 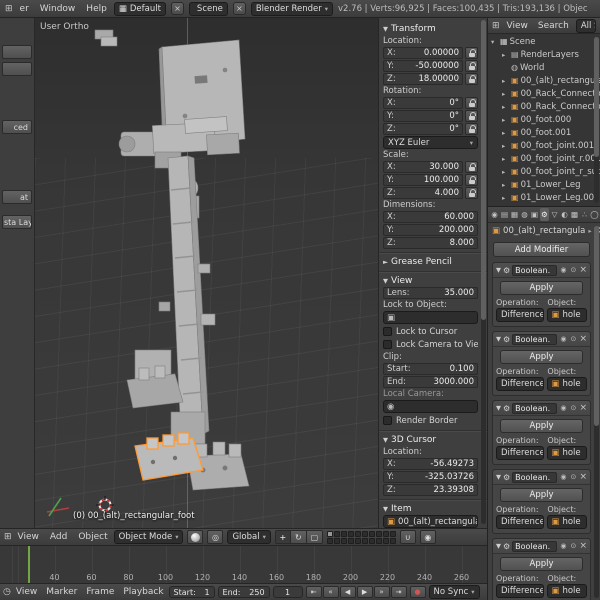 What do you see at coordinates (584, 214) in the screenshot?
I see `particles-tab: ∴` at bounding box center [584, 214].